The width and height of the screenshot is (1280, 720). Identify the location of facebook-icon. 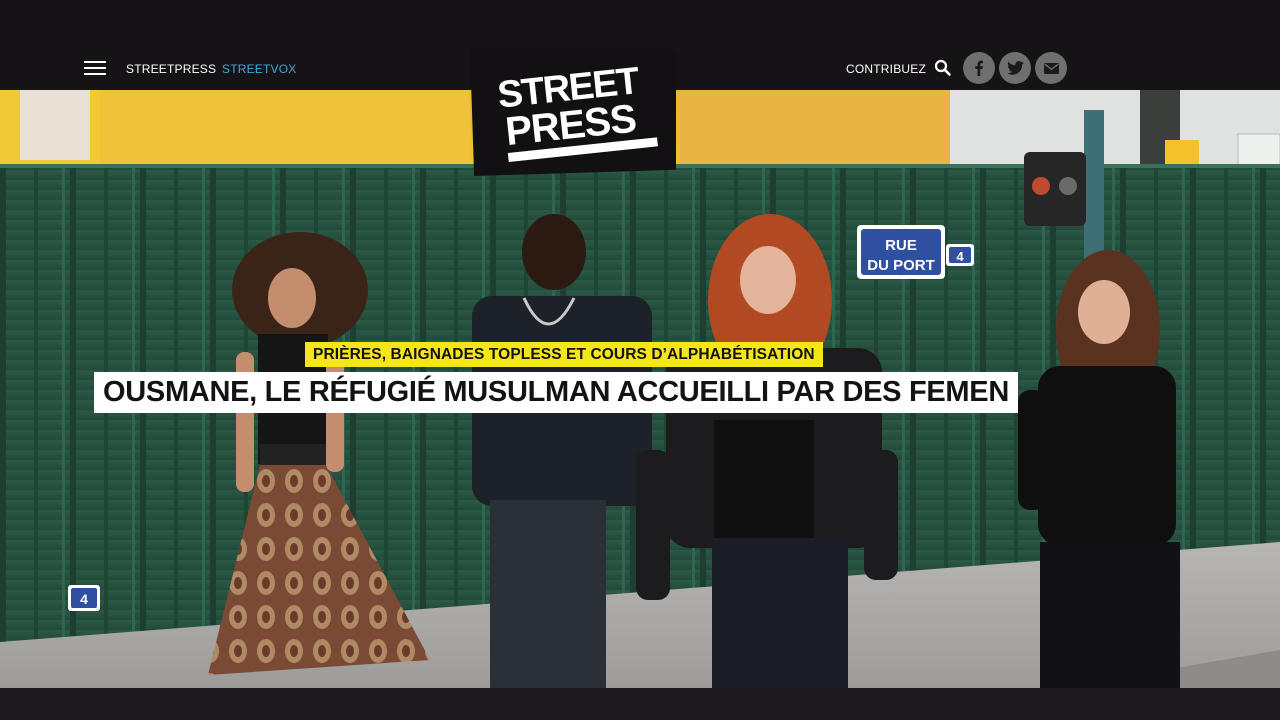
(979, 68).